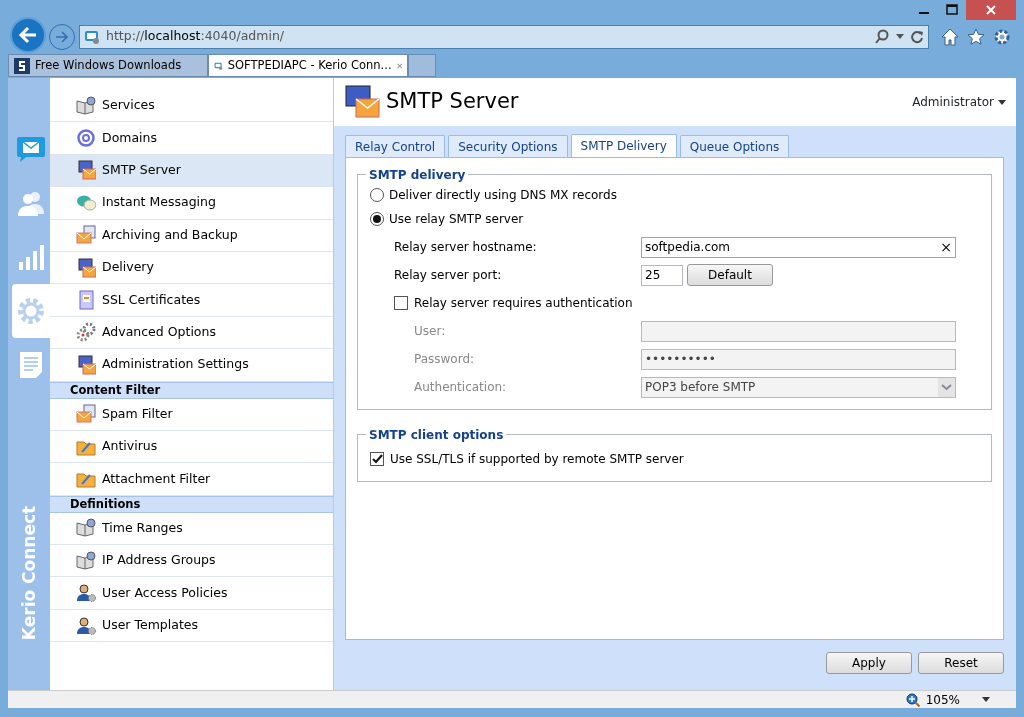  I want to click on check-icon, so click(377, 459).